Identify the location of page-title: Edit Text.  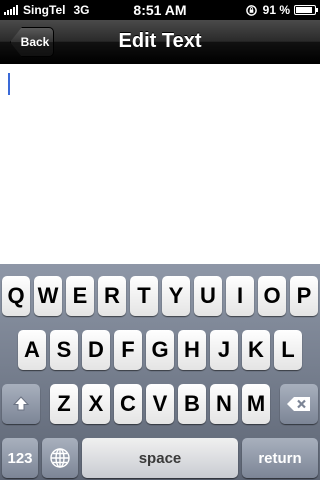
(160, 41).